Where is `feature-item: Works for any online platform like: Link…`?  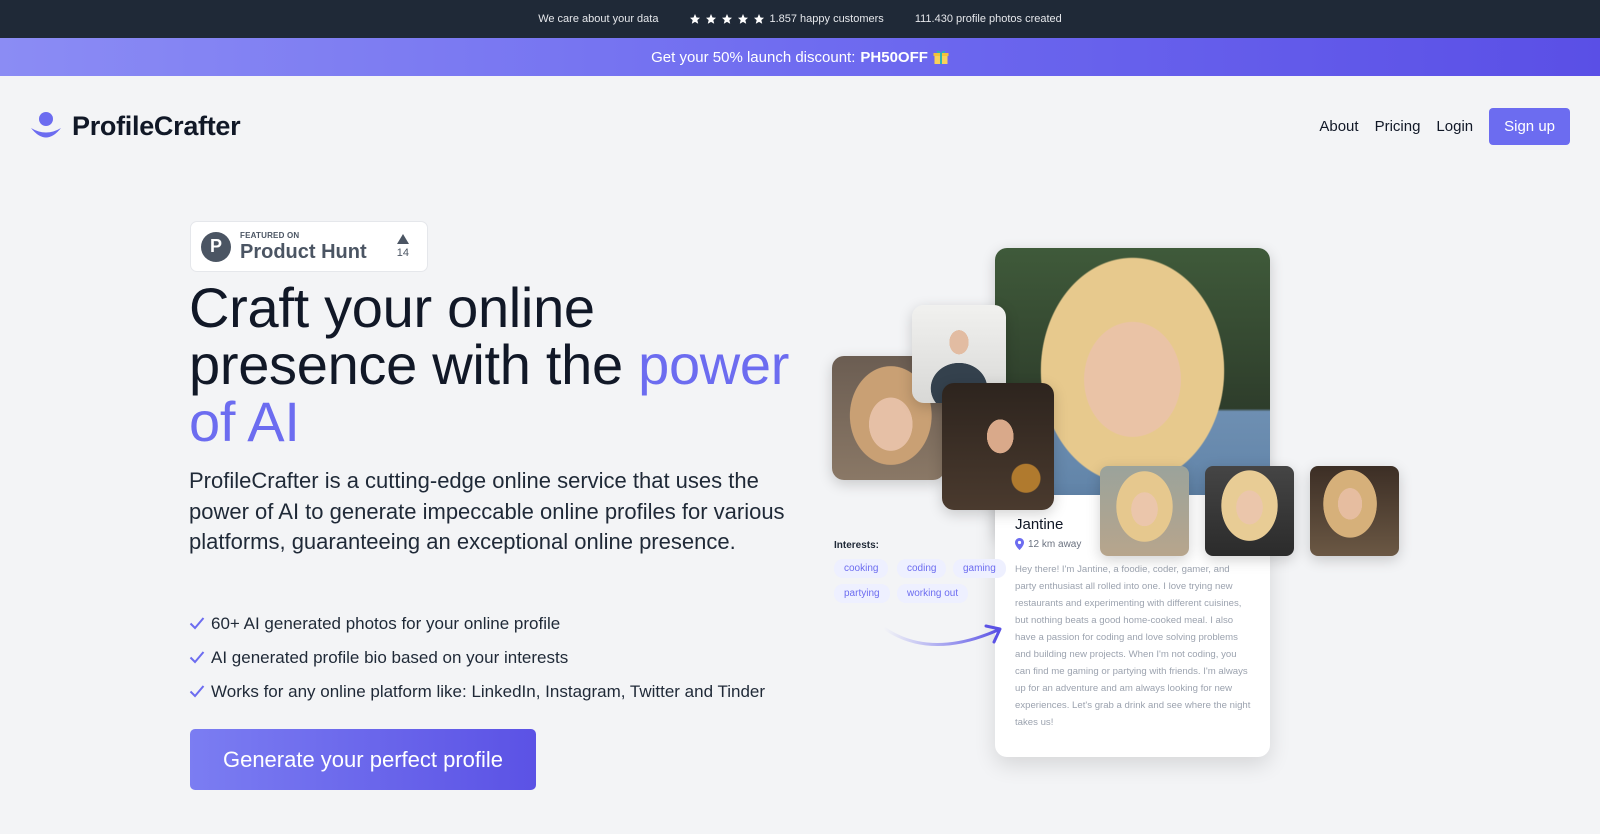
feature-item: Works for any online platform like: Link… is located at coordinates (477, 699).